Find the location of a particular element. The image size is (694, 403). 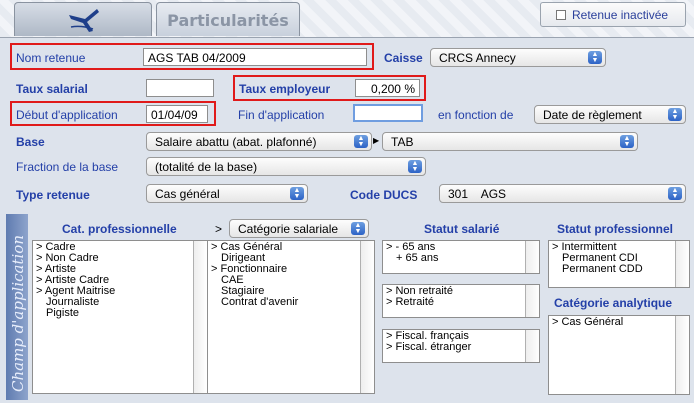

type-retenue-select: Cas général ▲ ▼ is located at coordinates (227, 193).